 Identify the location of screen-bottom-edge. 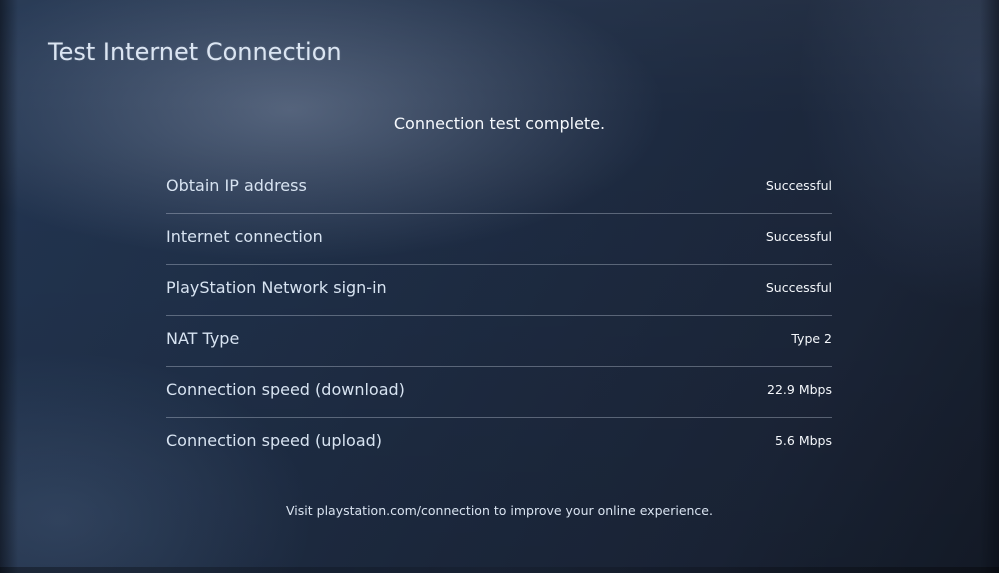
(499, 570).